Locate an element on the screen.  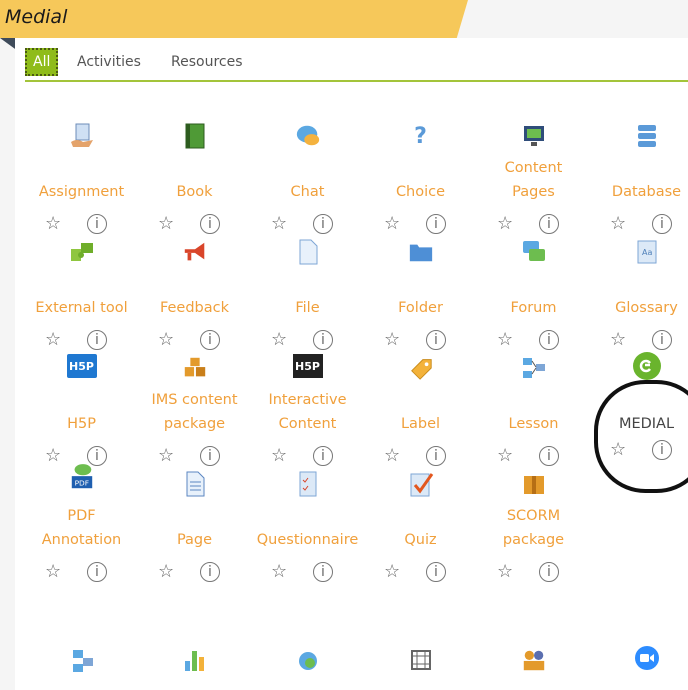
wiki-icon is located at coordinates (421, 660).